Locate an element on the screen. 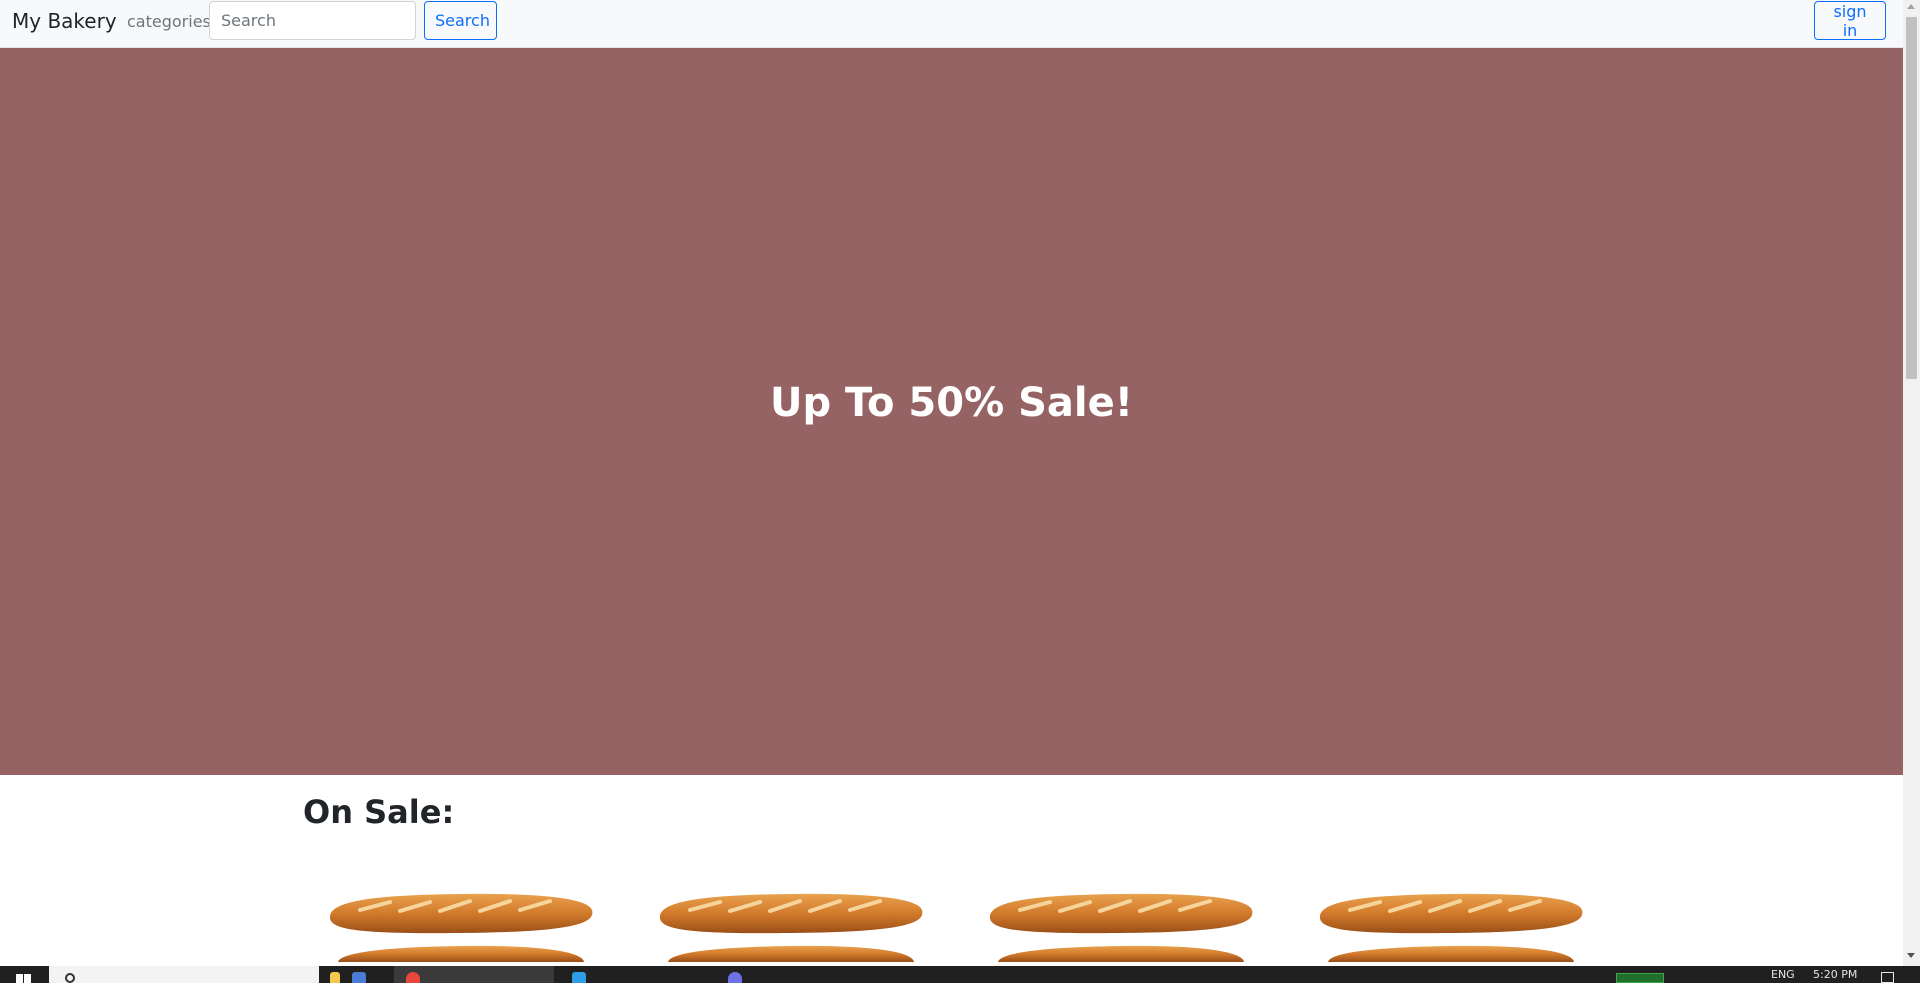  calendar-app-icon is located at coordinates (359, 974).